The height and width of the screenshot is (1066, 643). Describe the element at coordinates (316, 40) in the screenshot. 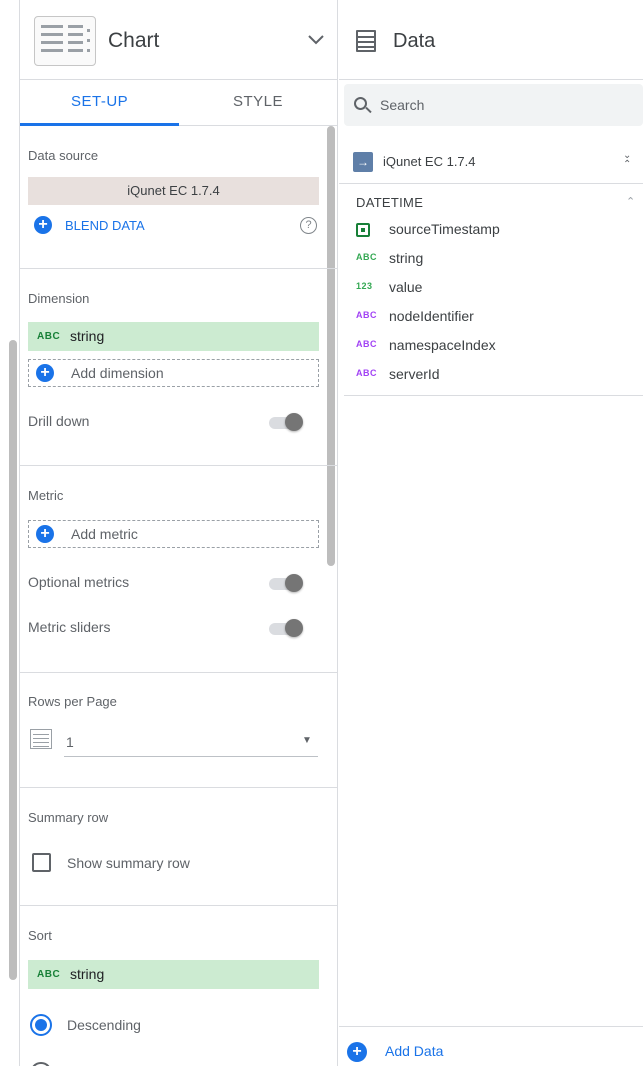

I see `chevron-down-icon` at that location.